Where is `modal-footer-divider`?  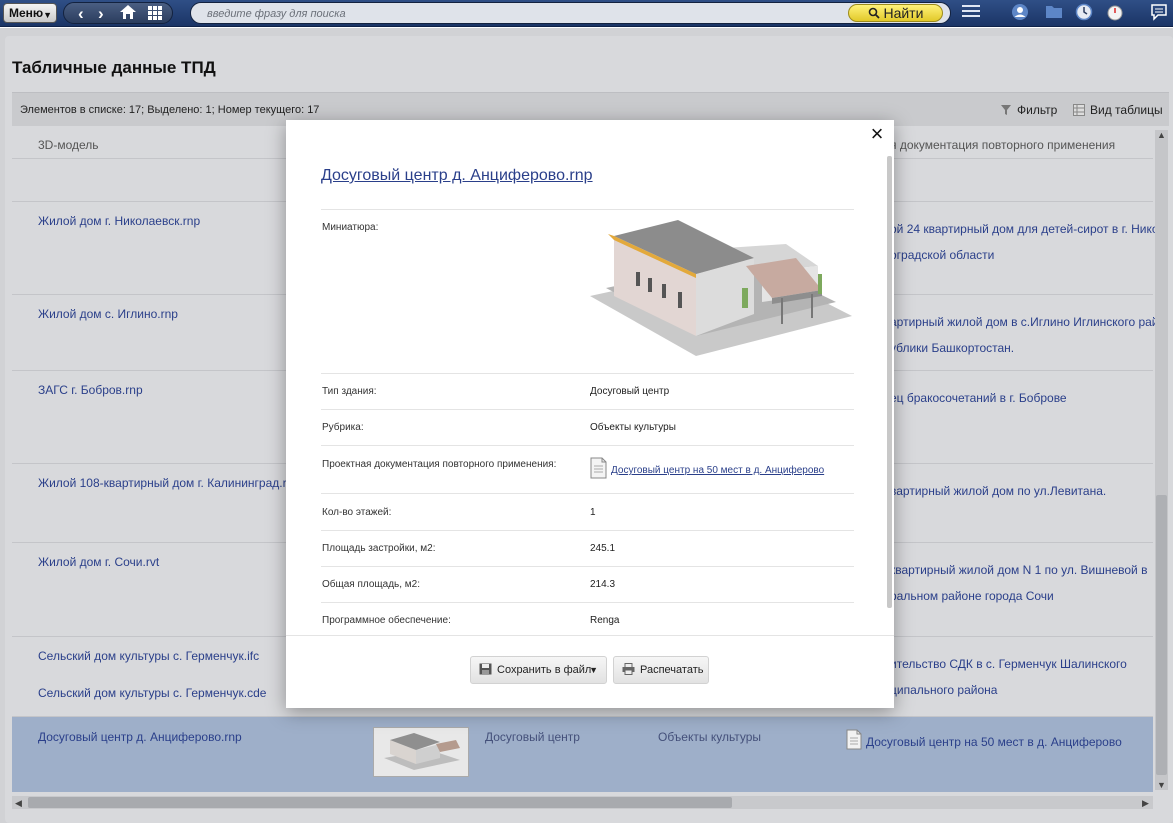 modal-footer-divider is located at coordinates (590, 635).